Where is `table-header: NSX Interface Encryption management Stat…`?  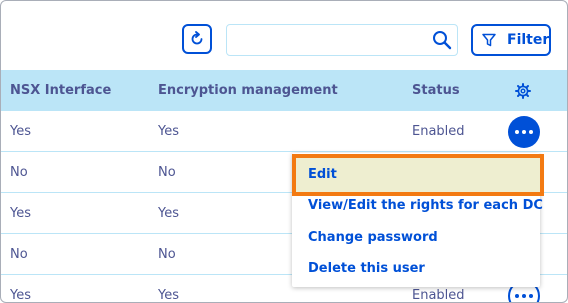
table-header: NSX Interface Encryption management Stat… is located at coordinates (284, 90).